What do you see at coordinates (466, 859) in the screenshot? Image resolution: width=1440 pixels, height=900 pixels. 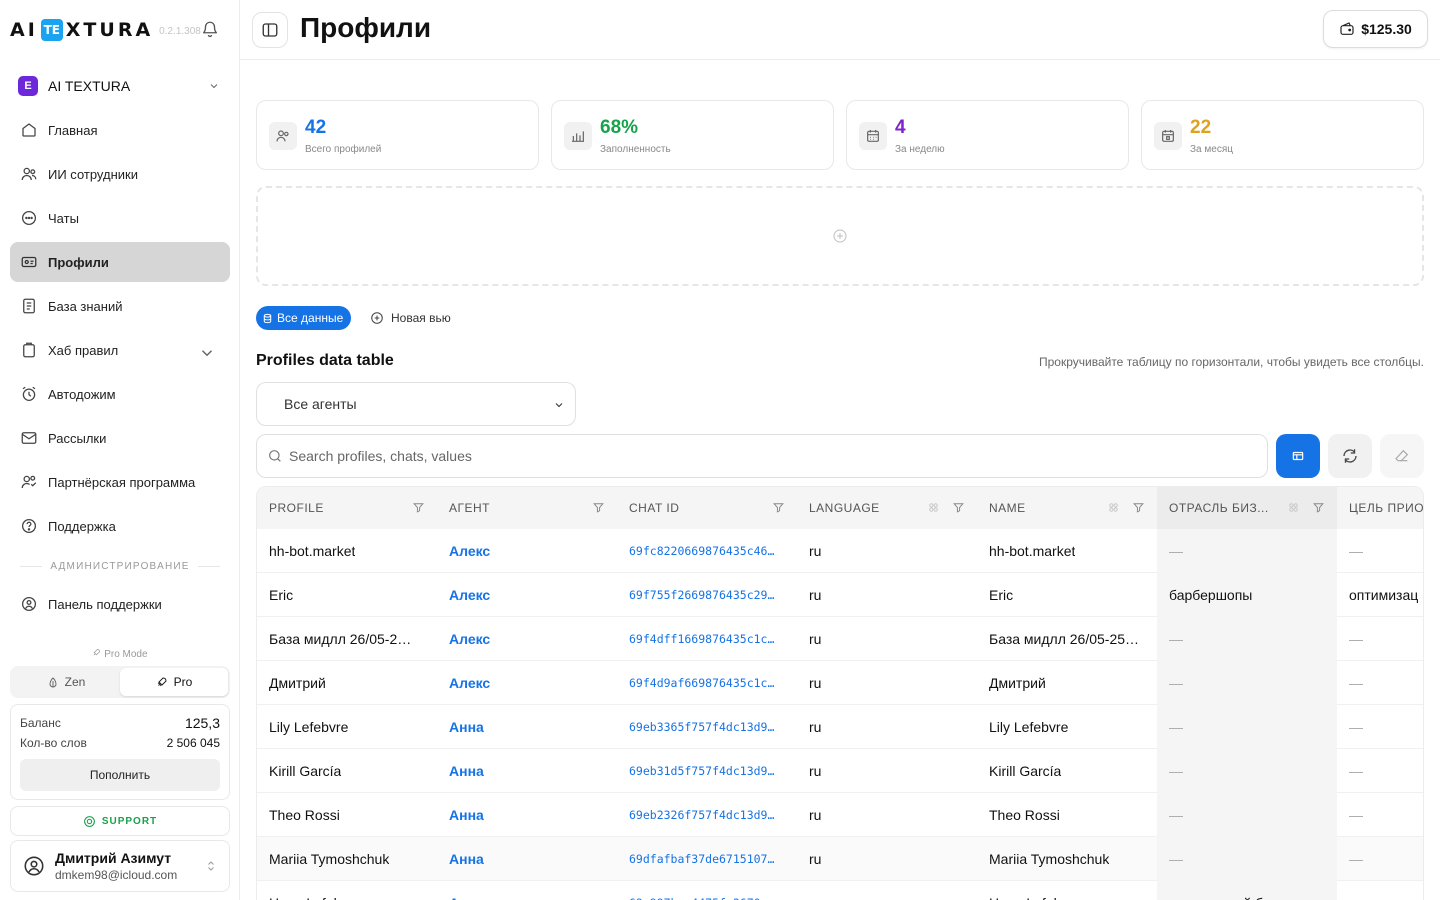 I see `table-cell-text: Анна` at bounding box center [466, 859].